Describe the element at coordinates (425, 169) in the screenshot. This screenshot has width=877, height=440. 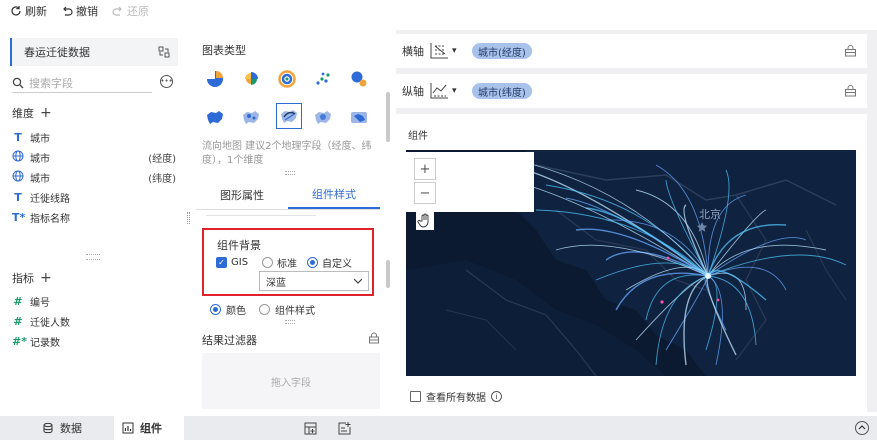
I see `zoom-in-button: +` at that location.